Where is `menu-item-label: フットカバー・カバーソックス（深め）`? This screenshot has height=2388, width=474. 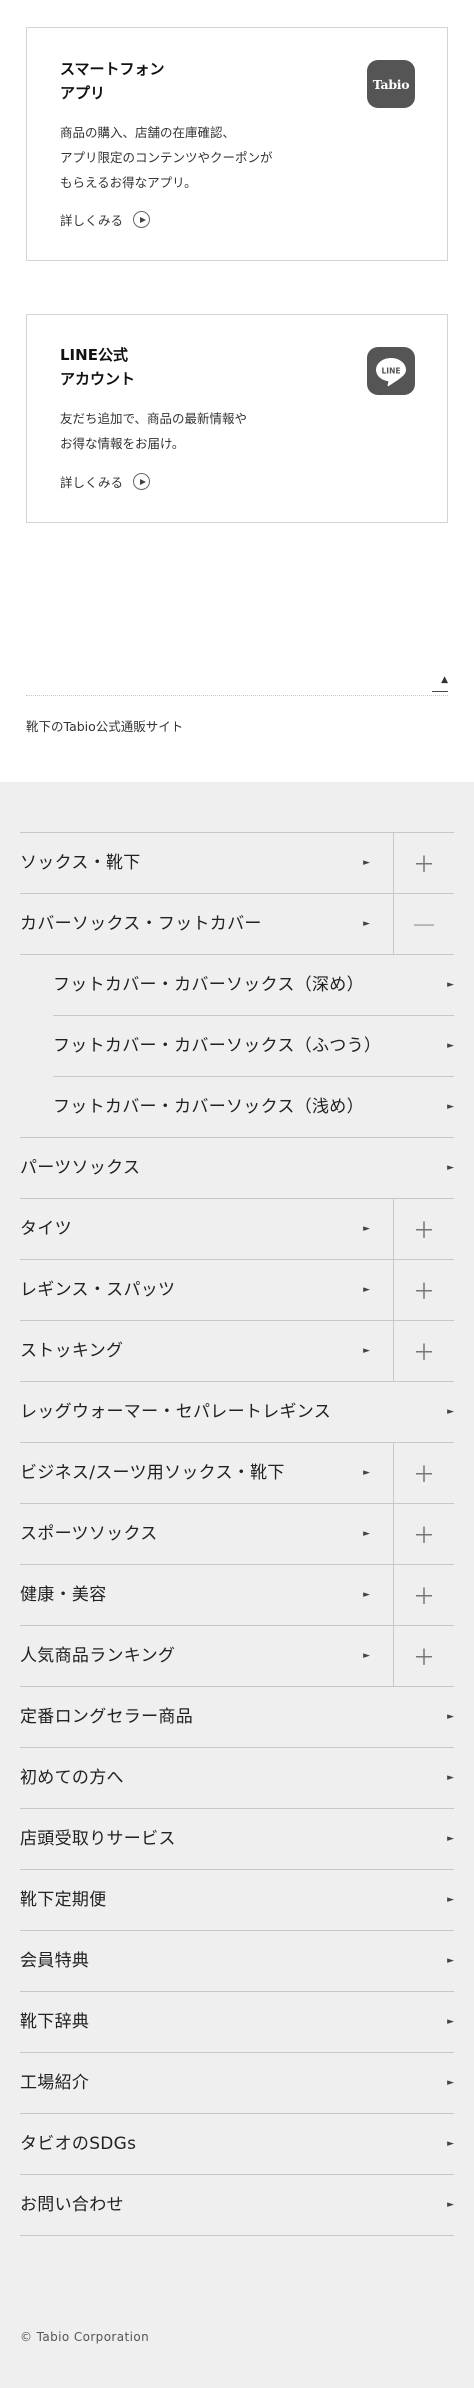 menu-item-label: フットカバー・カバーソックス（深め） is located at coordinates (208, 985).